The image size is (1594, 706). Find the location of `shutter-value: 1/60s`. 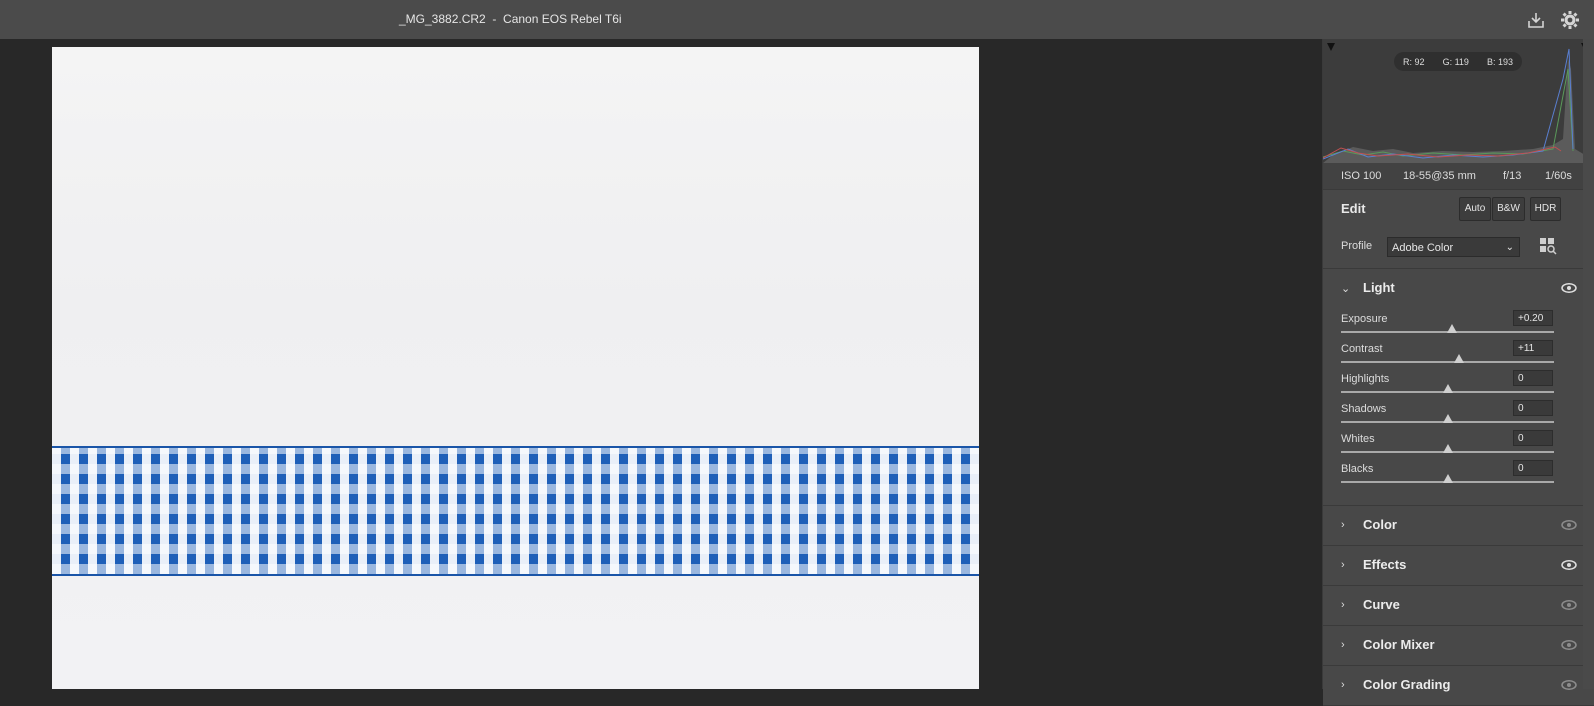

shutter-value: 1/60s is located at coordinates (1558, 176).